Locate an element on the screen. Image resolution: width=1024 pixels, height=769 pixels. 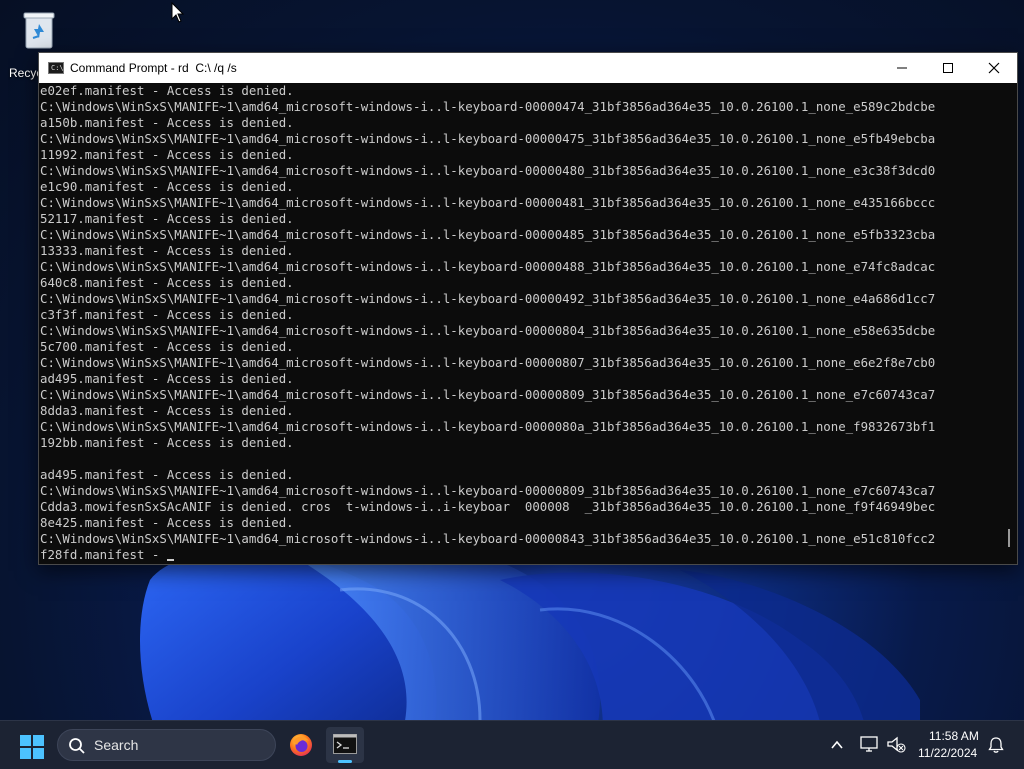
clock-date: 11/22/2024 is located at coordinates (947, 753).